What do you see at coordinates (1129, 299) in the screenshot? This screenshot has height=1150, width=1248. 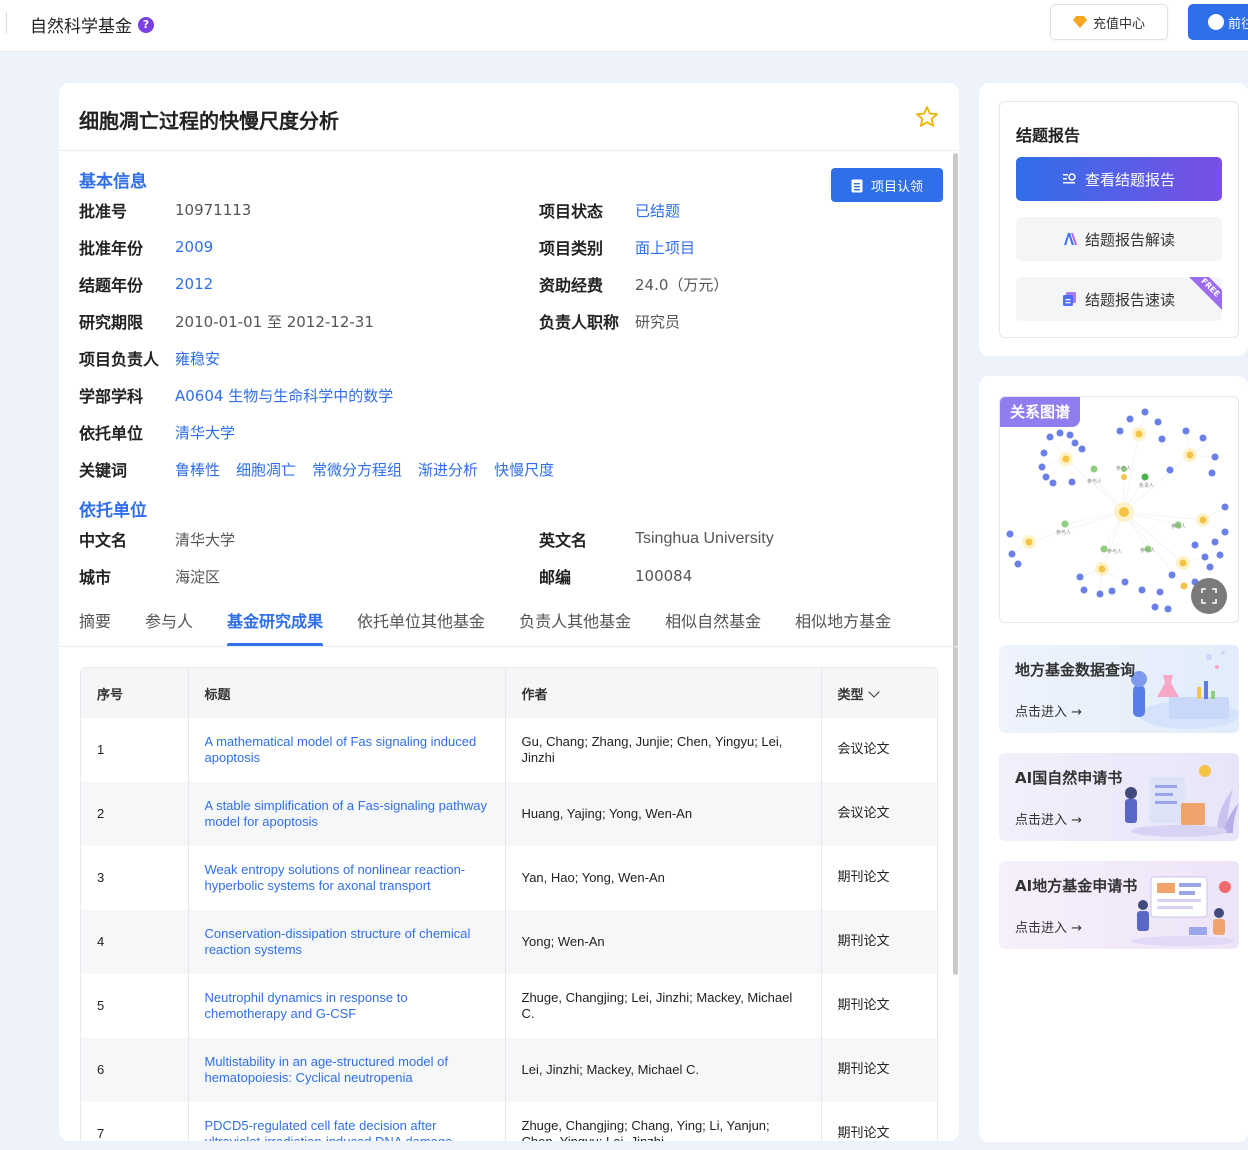 I see `quick-report-label: 结题报告速读` at bounding box center [1129, 299].